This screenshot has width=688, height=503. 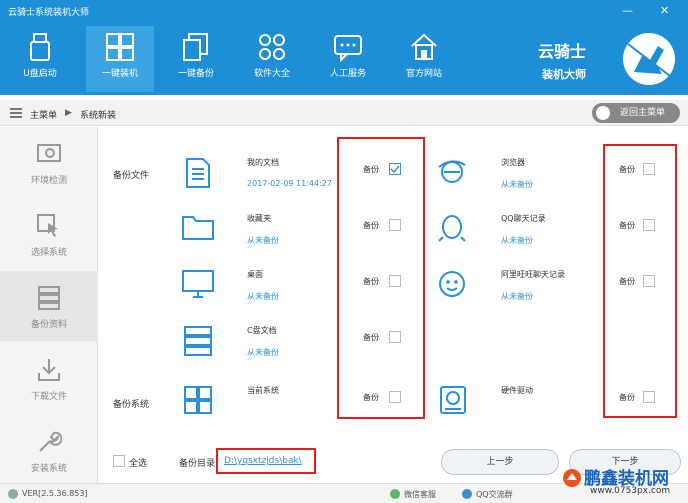 I want to click on backup-dir-link: D:\yqsxtzjds\bak\, so click(x=263, y=461).